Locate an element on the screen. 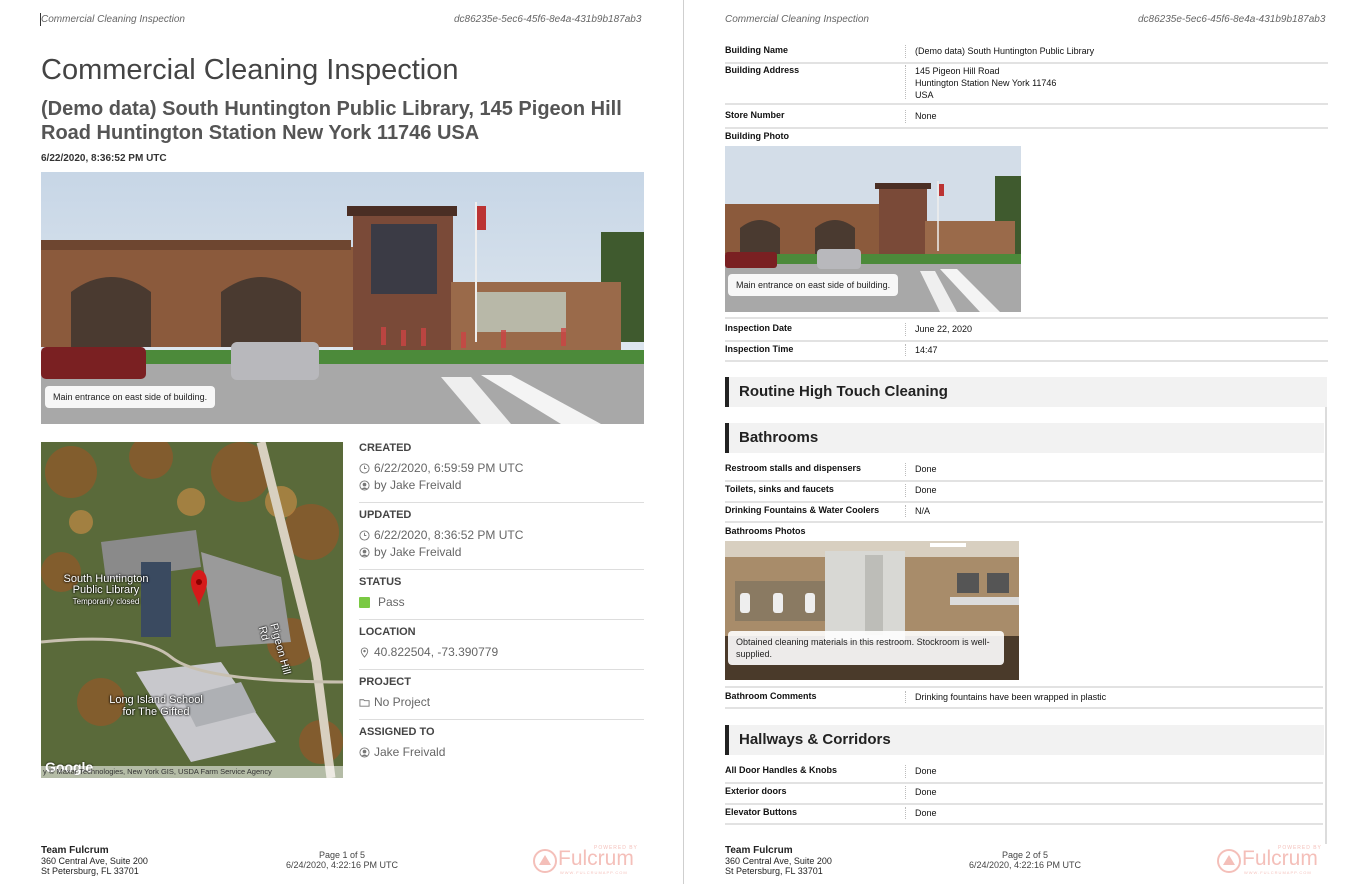 This screenshot has height=884, width=1367. map-school-label-2: for The Gifted is located at coordinates (156, 712).